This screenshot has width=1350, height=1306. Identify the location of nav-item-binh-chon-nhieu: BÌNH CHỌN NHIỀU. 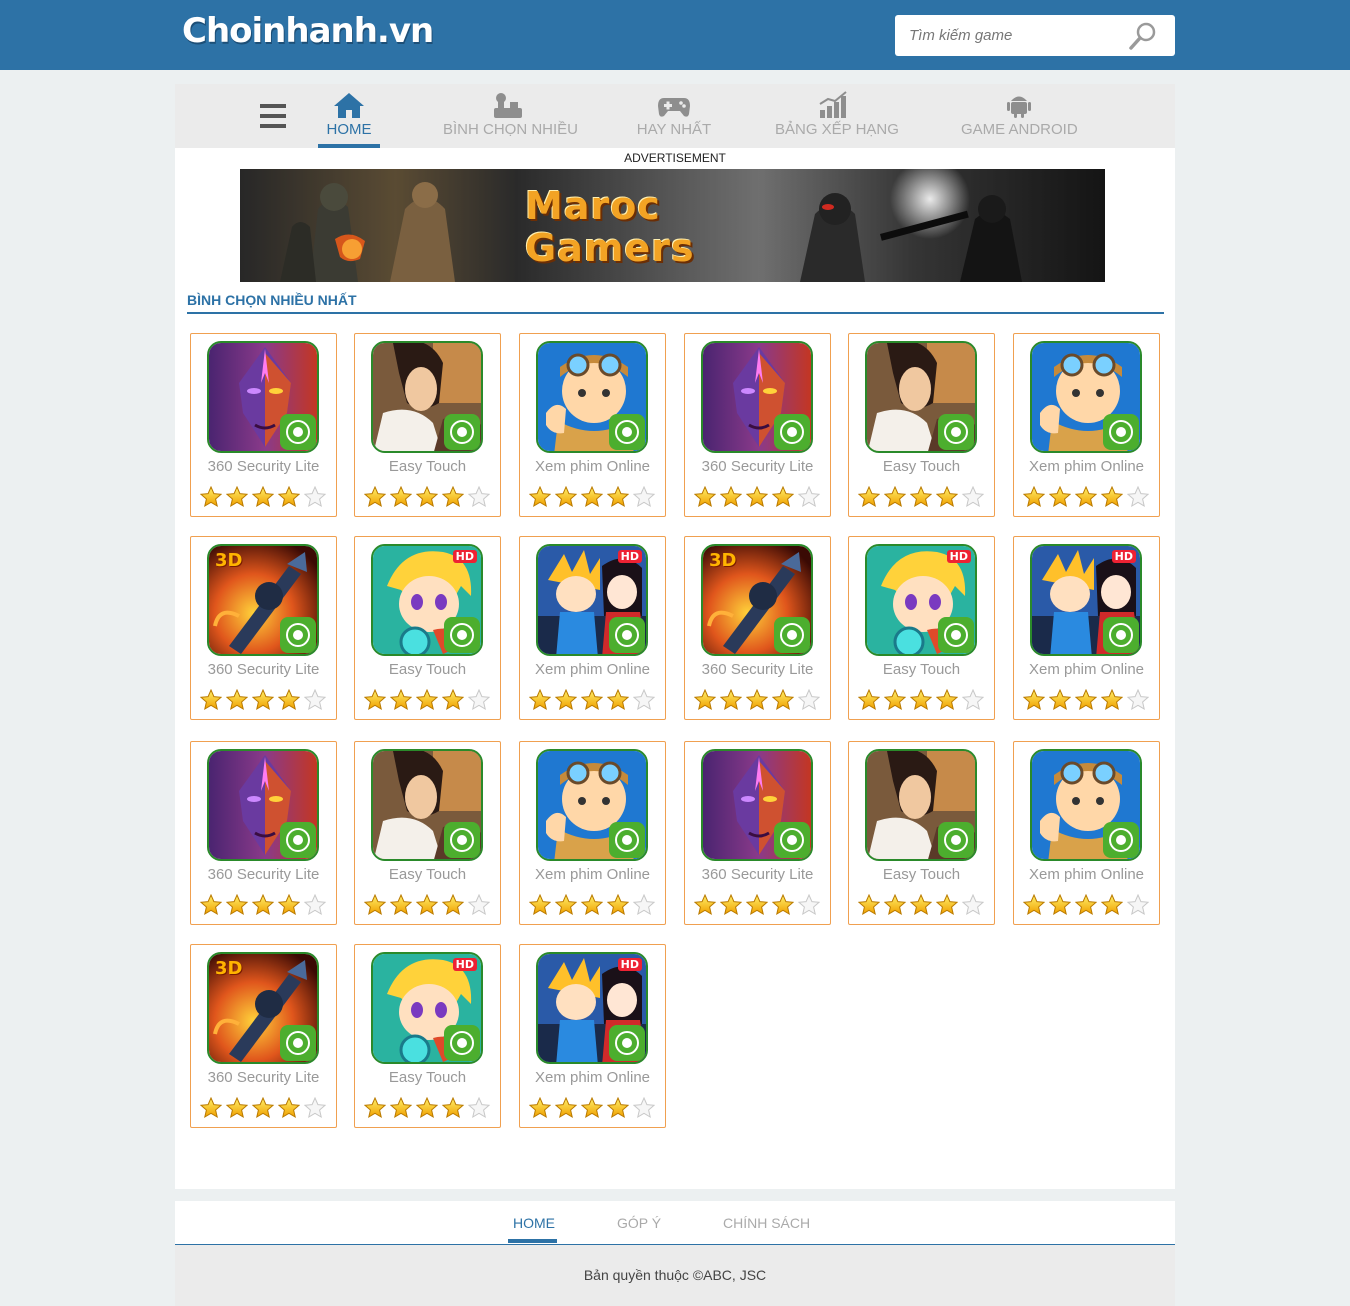
(510, 116).